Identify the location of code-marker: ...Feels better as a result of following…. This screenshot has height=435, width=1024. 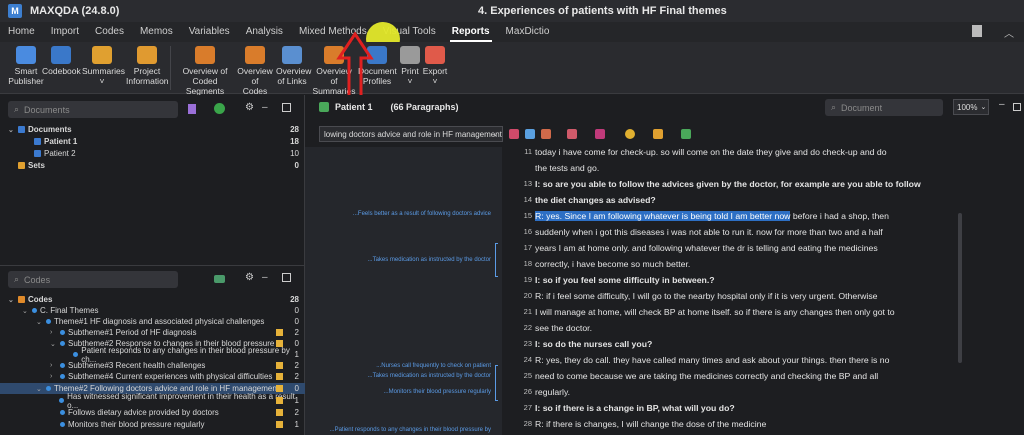
(398, 214).